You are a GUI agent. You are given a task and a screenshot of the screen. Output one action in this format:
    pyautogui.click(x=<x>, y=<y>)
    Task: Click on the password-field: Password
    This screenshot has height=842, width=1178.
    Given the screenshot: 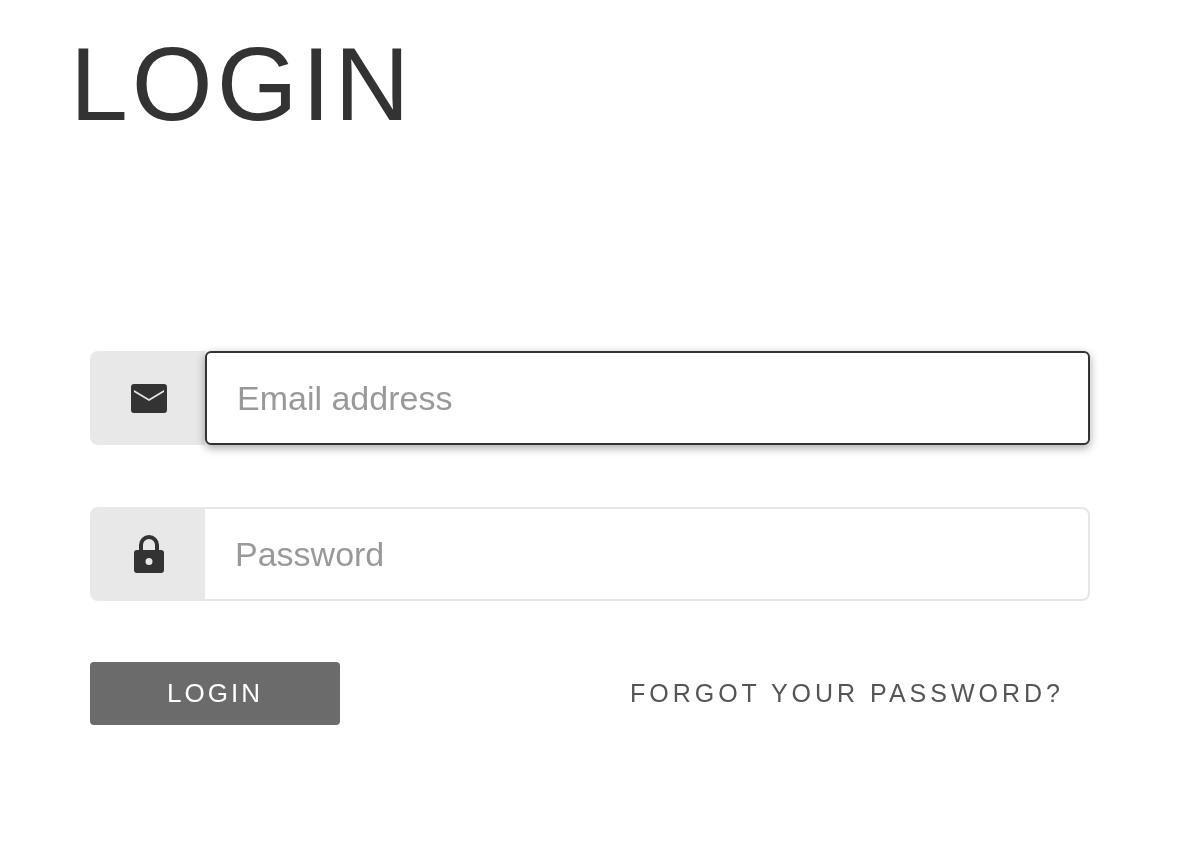 What is the action you would take?
    pyautogui.click(x=647, y=554)
    